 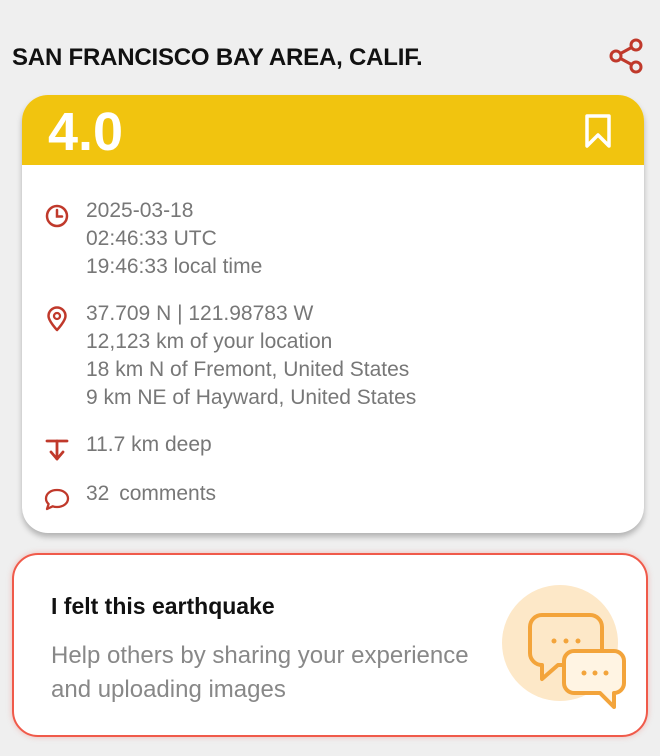 What do you see at coordinates (57, 319) in the screenshot?
I see `location-pin-icon` at bounding box center [57, 319].